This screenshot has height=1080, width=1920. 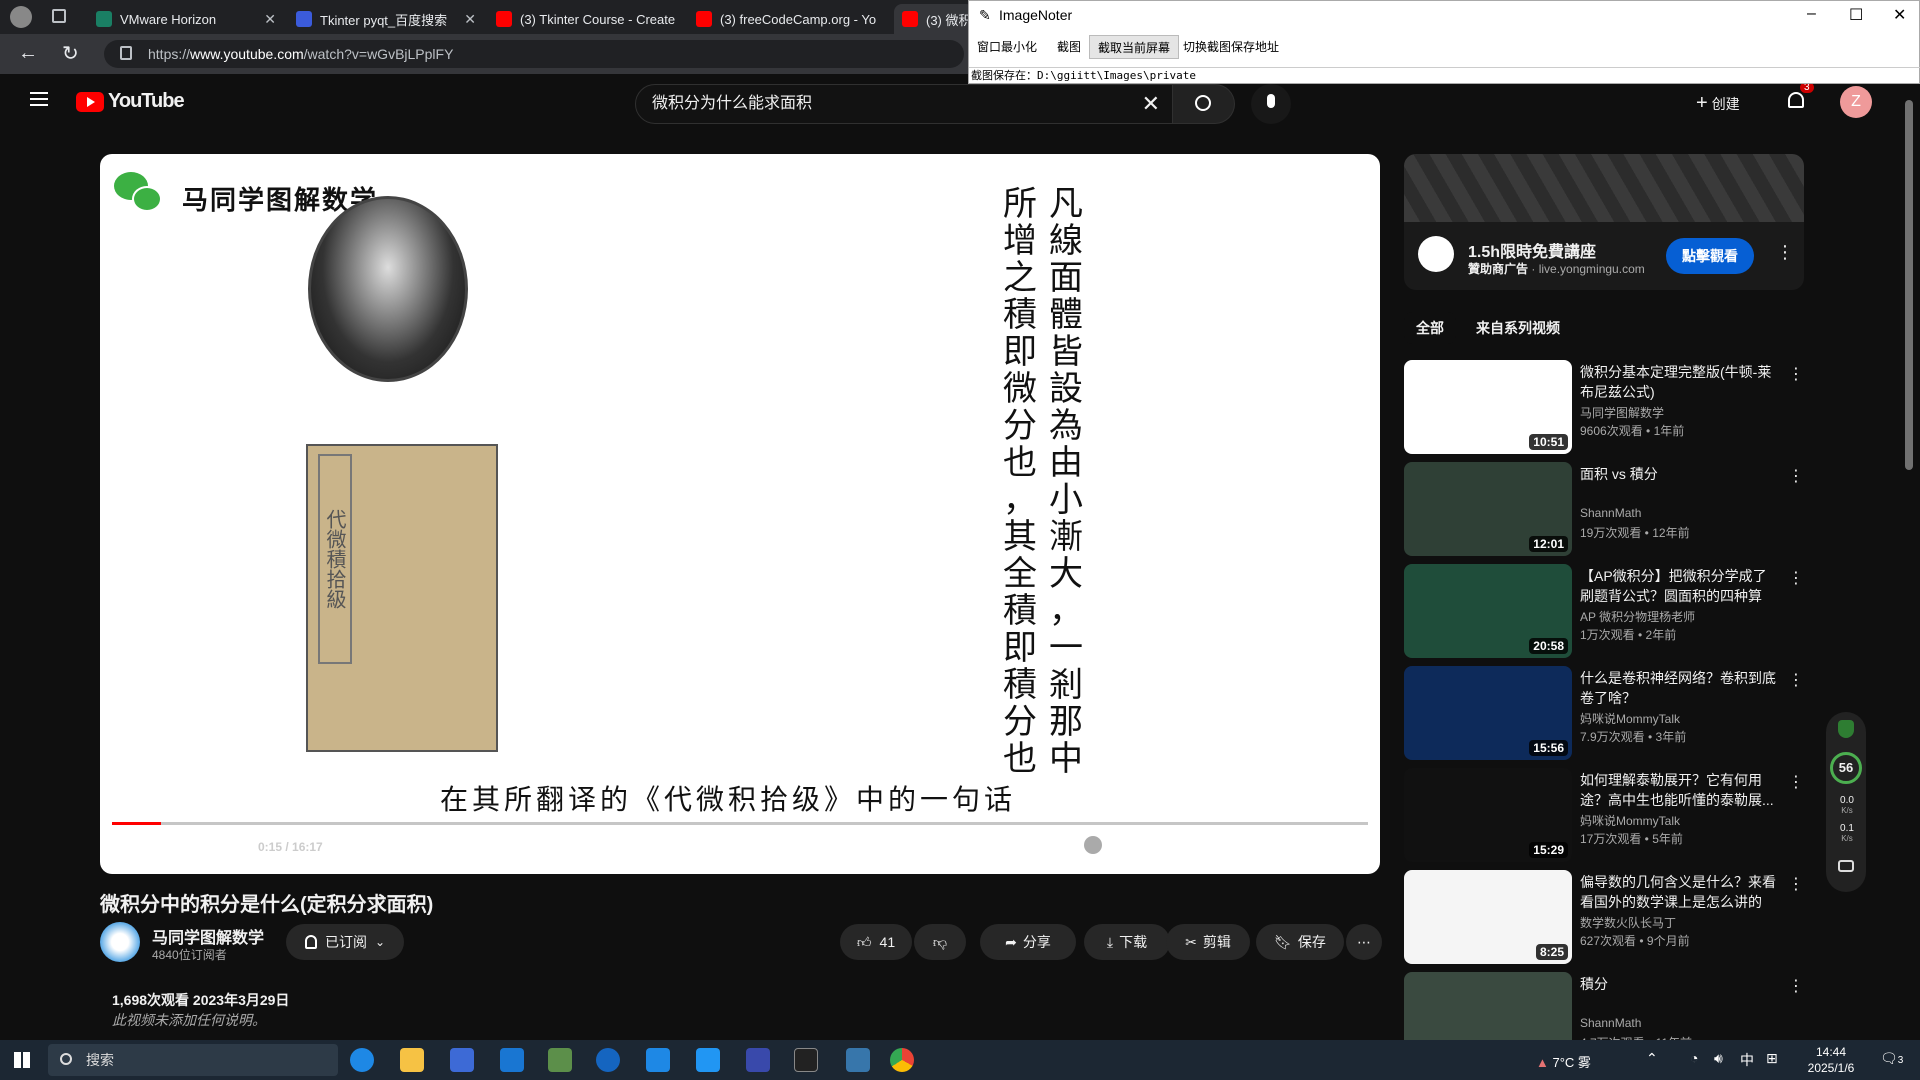 I want to click on video-thumbnail: 8:25, so click(x=1488, y=917).